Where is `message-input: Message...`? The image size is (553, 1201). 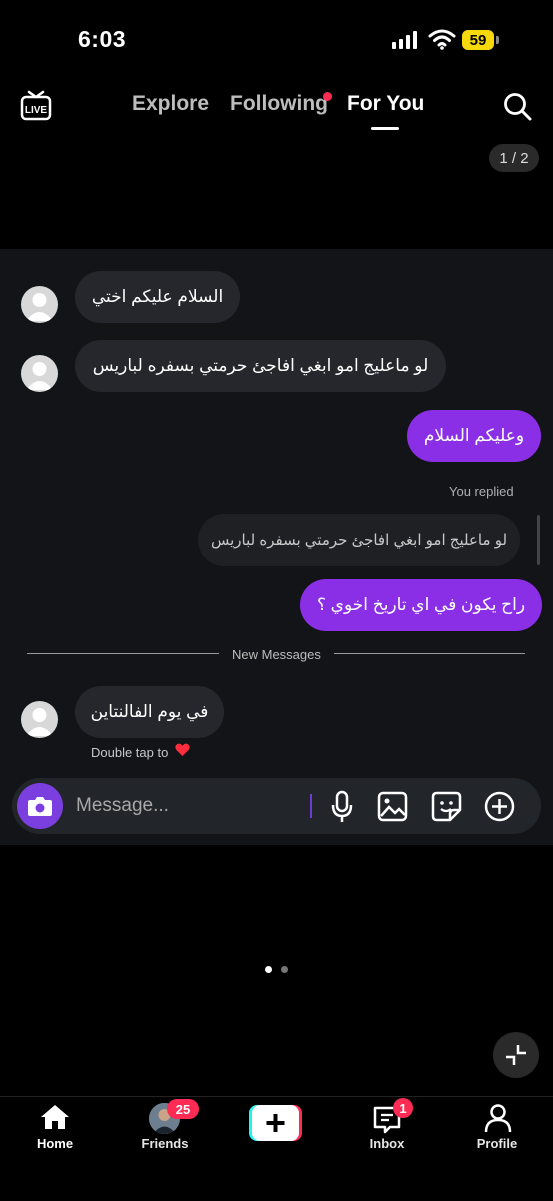 message-input: Message... is located at coordinates (122, 806).